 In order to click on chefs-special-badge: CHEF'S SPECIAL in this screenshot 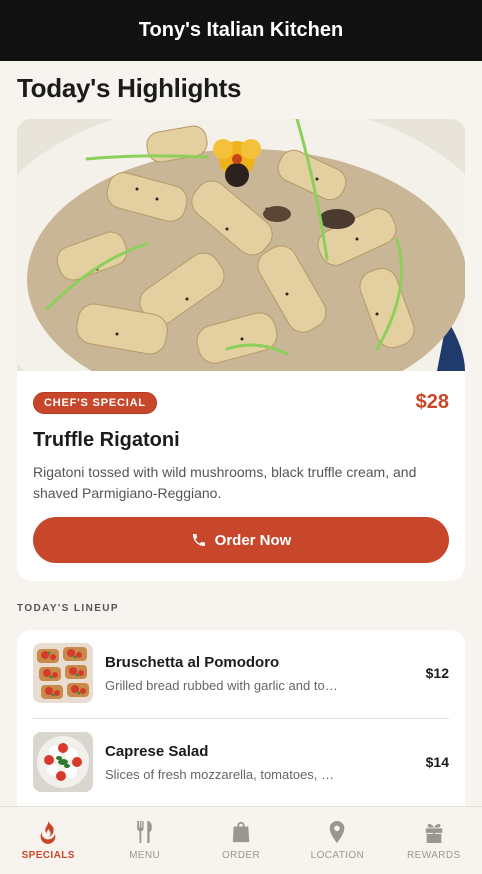, I will do `click(95, 403)`.